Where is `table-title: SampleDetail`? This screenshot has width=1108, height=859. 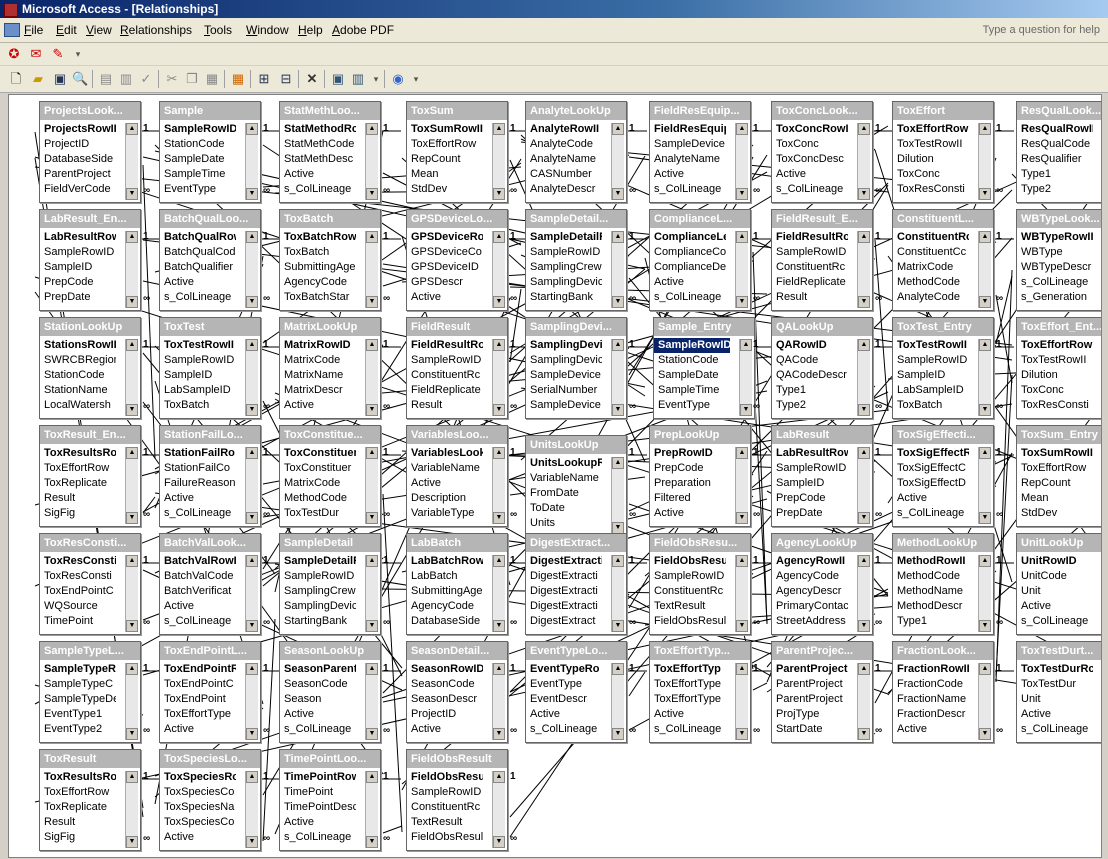 table-title: SampleDetail is located at coordinates (330, 543).